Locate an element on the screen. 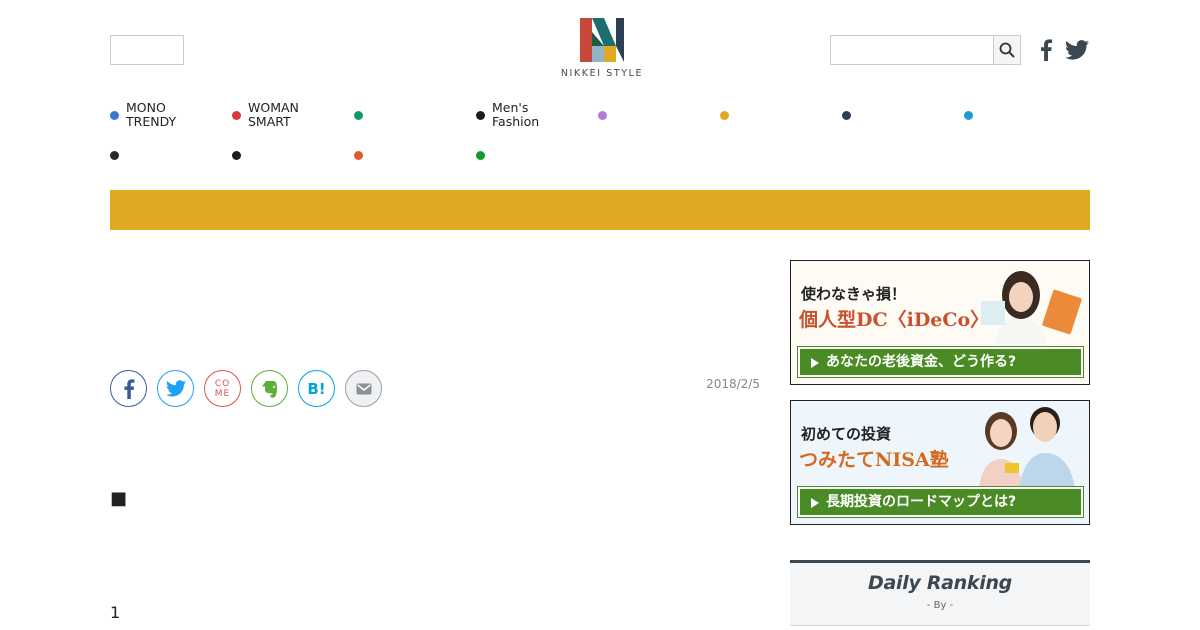 This screenshot has width=1200, height=630. search-button is located at coordinates (1006, 50).